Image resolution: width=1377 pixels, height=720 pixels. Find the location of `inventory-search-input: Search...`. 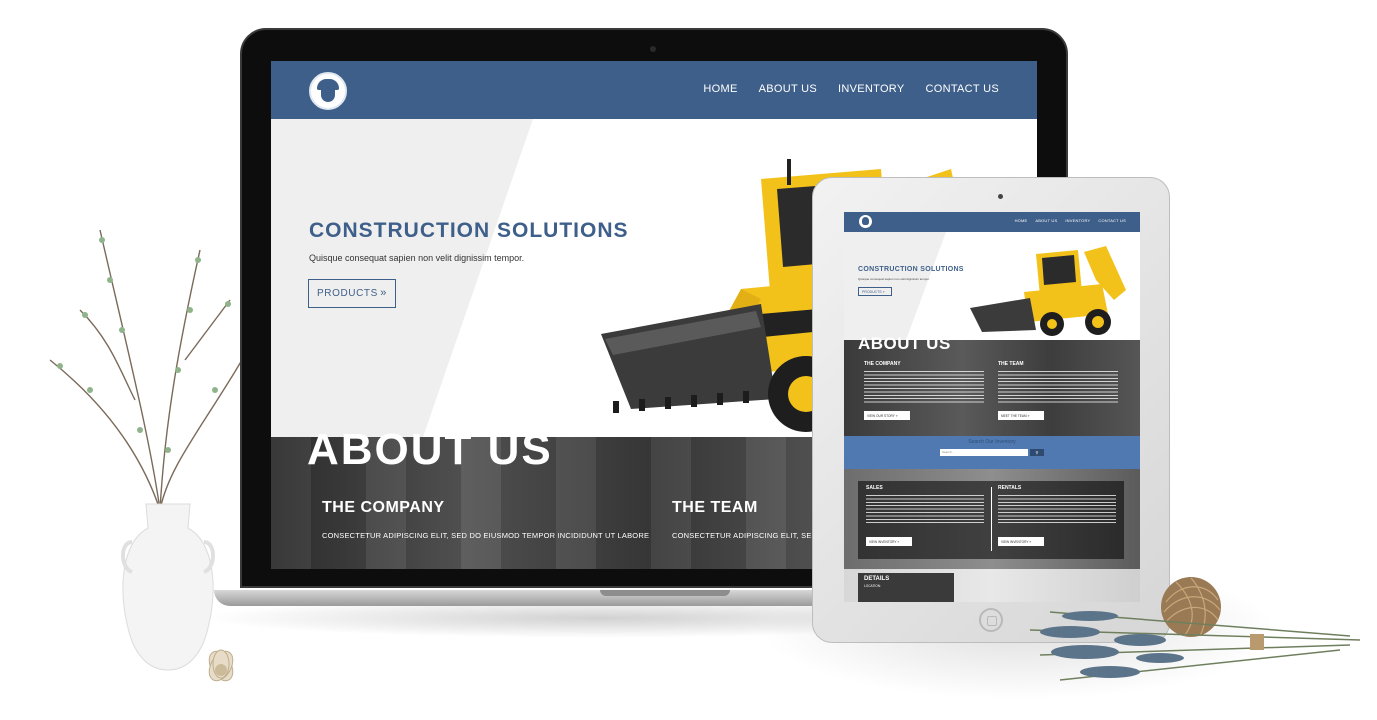

inventory-search-input: Search... is located at coordinates (984, 452).